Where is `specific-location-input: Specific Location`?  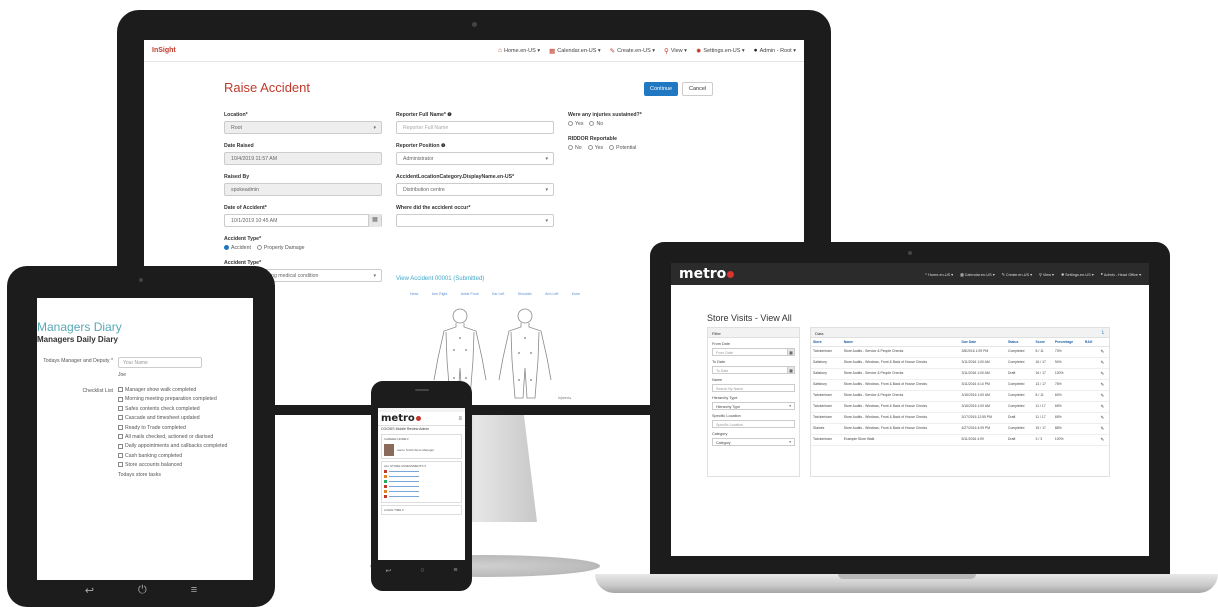
specific-location-input: Specific Location is located at coordinates (753, 424).